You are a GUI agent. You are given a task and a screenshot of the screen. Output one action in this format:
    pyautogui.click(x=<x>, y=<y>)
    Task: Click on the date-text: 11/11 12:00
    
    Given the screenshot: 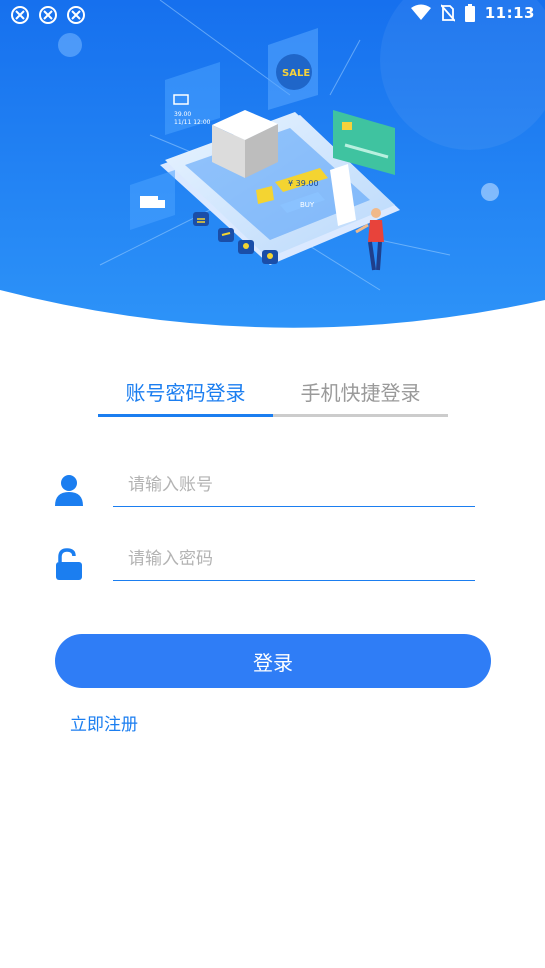 What is the action you would take?
    pyautogui.click(x=192, y=122)
    